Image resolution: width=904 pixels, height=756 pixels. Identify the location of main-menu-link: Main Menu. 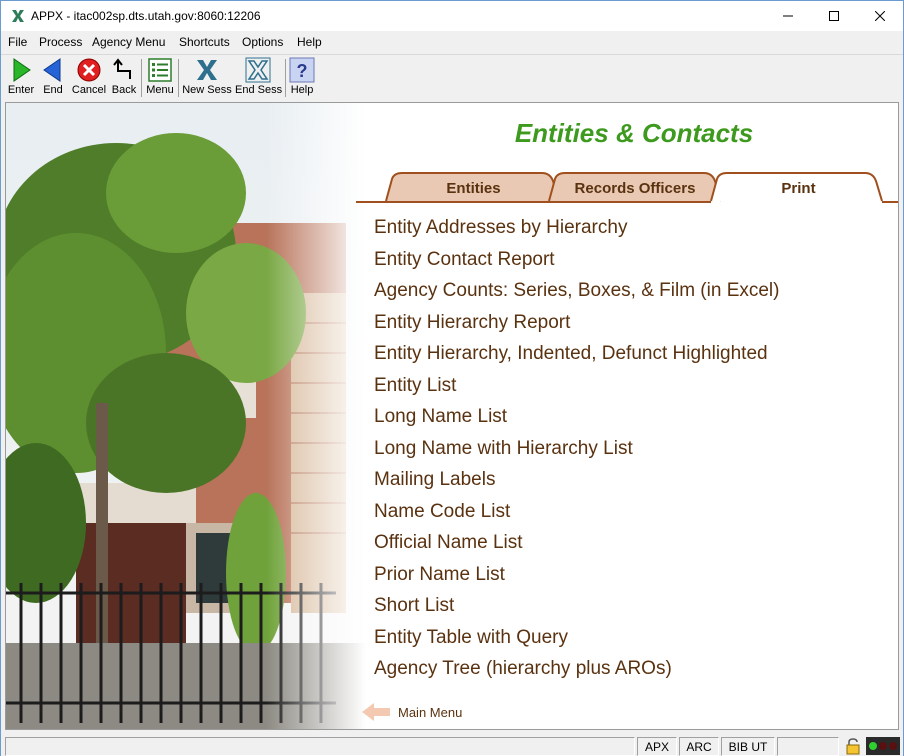
(411, 712).